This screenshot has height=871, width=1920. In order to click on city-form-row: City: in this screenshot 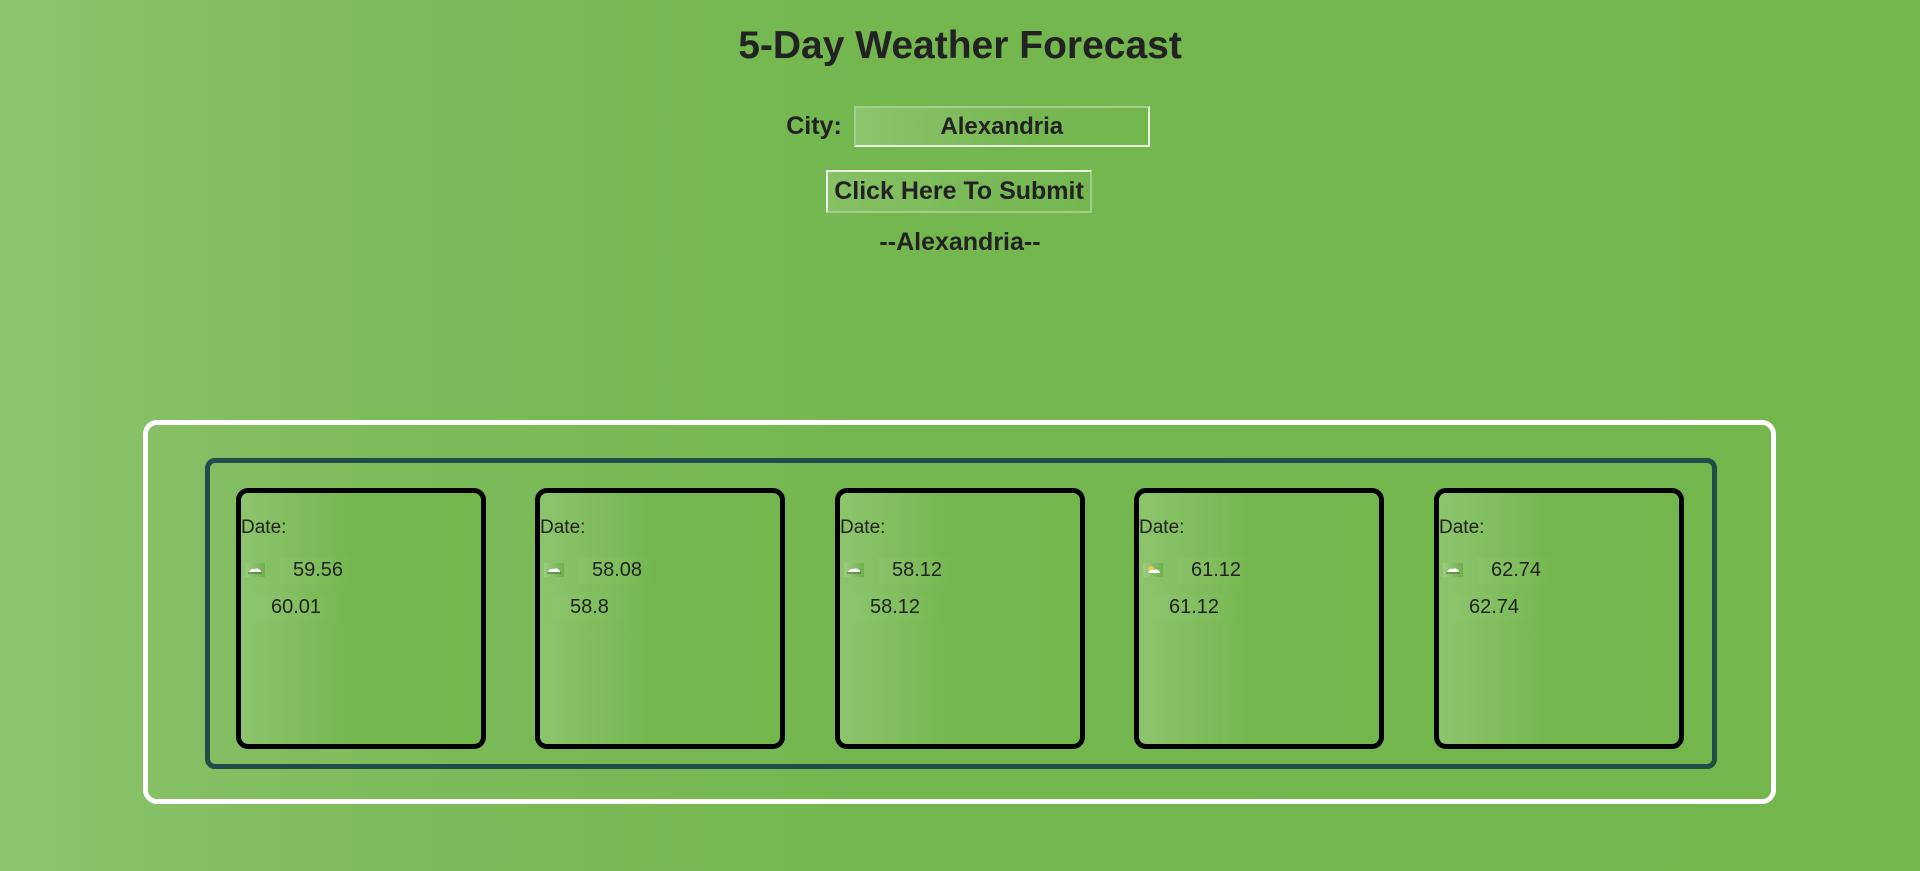, I will do `click(960, 126)`.